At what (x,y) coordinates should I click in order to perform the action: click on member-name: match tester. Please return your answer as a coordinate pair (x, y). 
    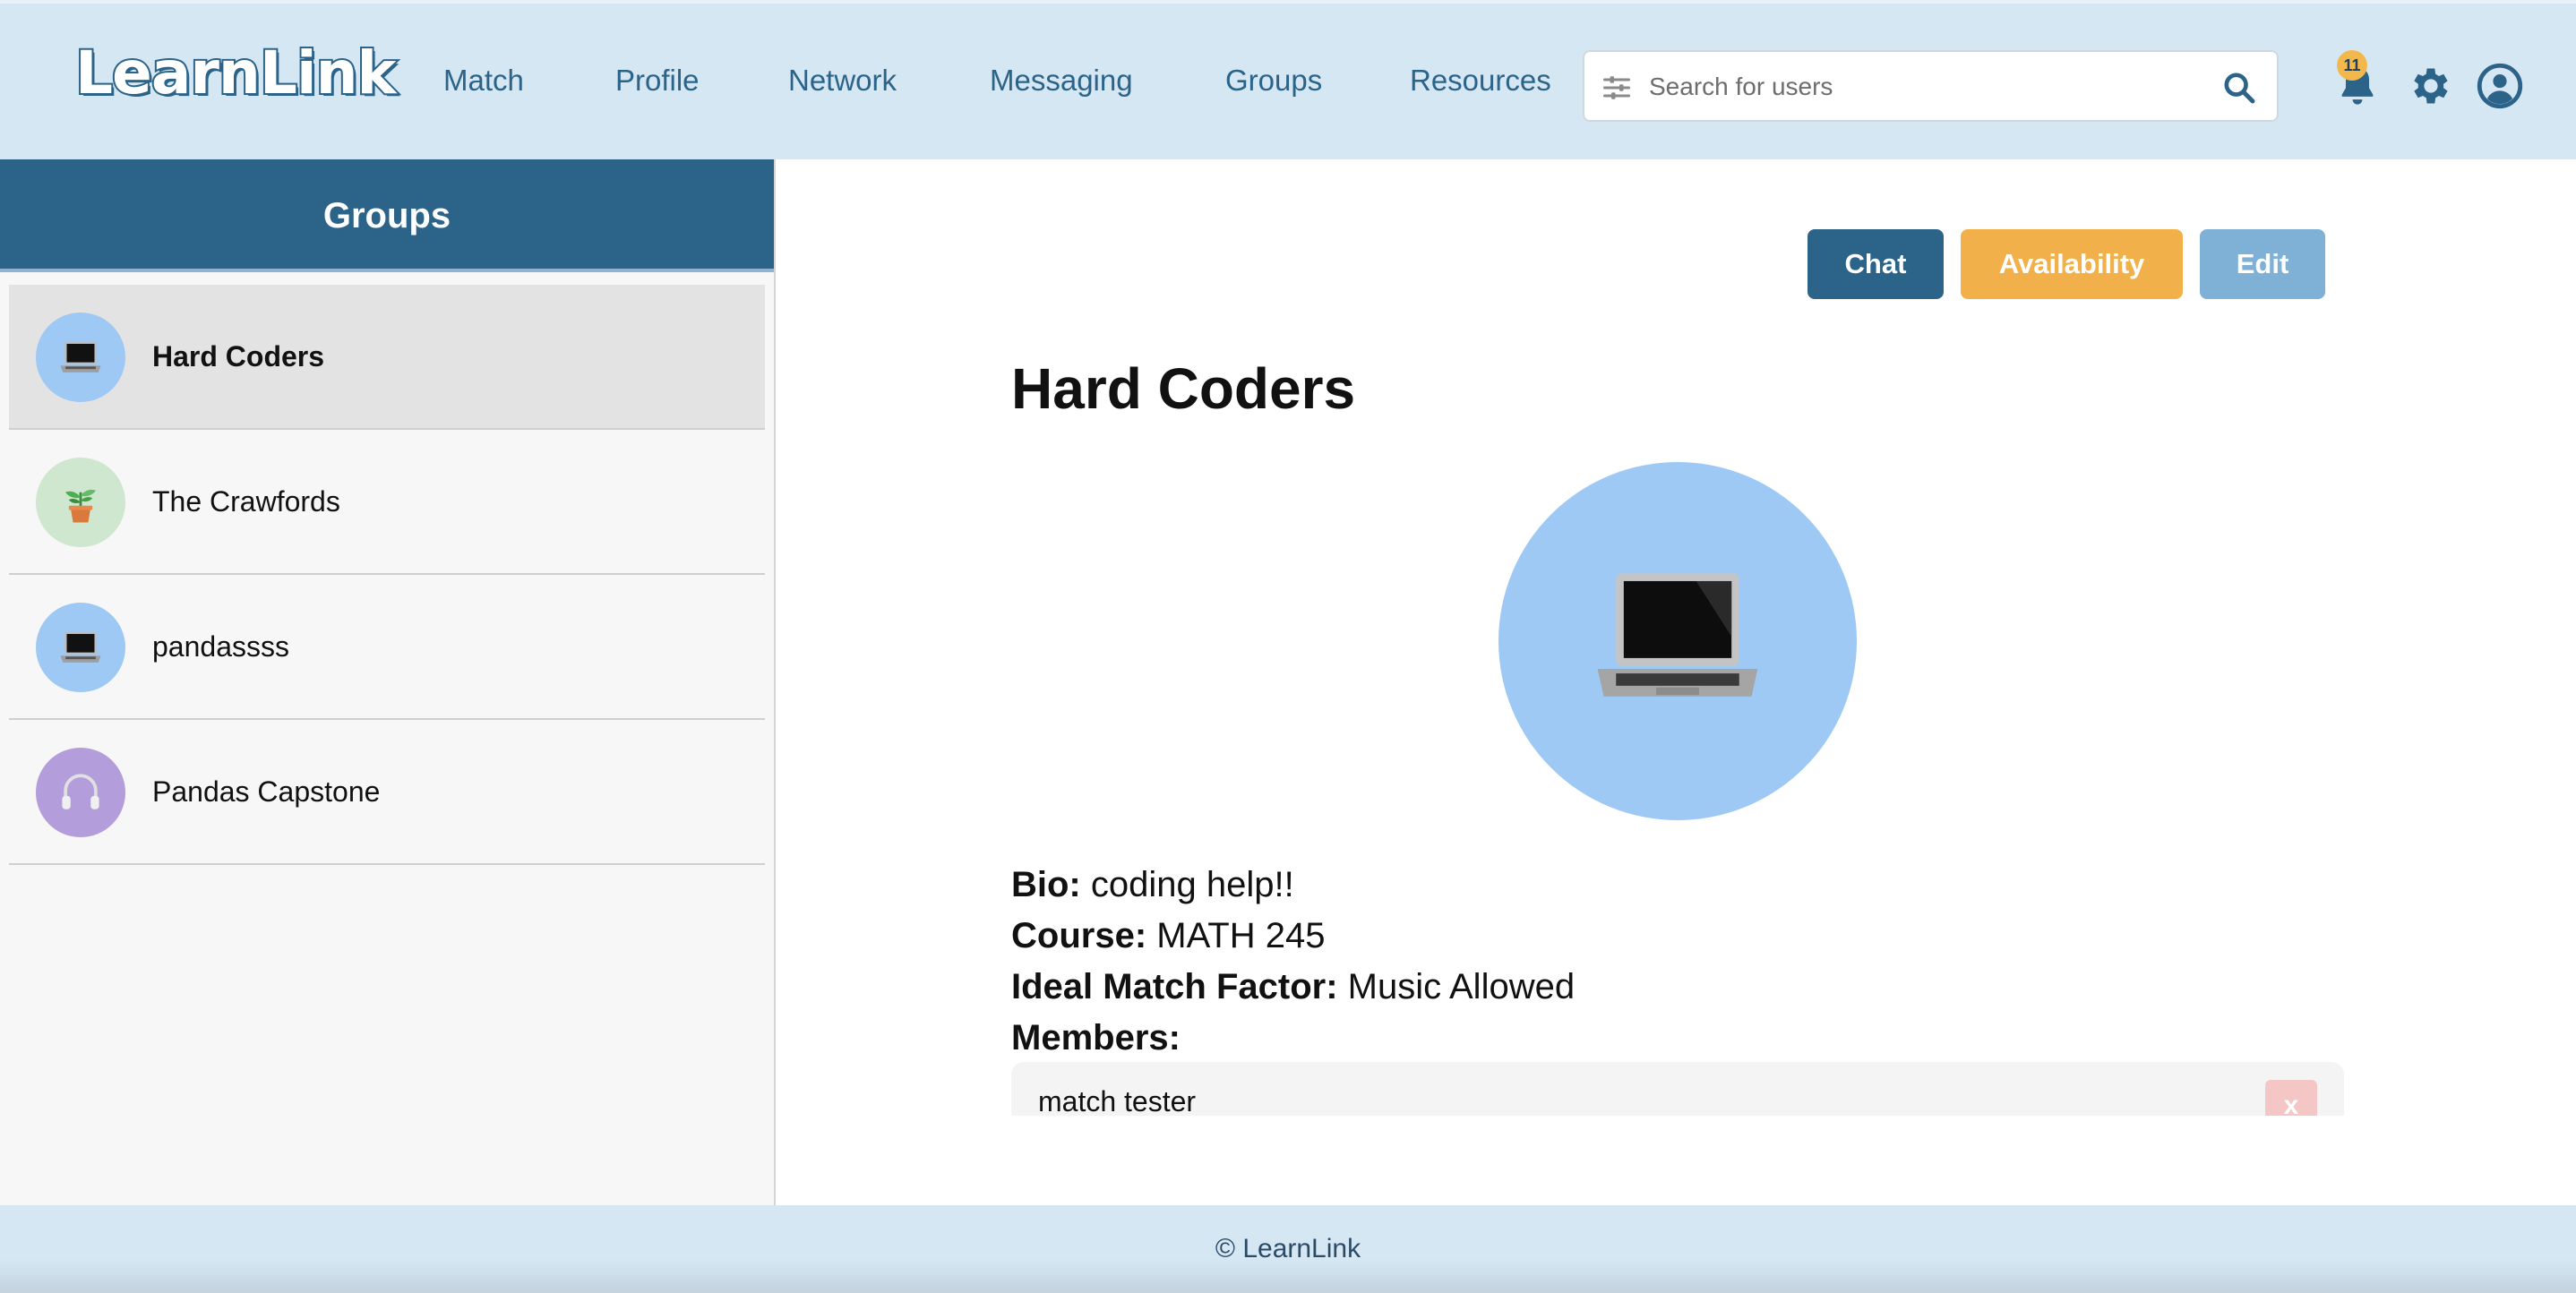
    Looking at the image, I should click on (1117, 1100).